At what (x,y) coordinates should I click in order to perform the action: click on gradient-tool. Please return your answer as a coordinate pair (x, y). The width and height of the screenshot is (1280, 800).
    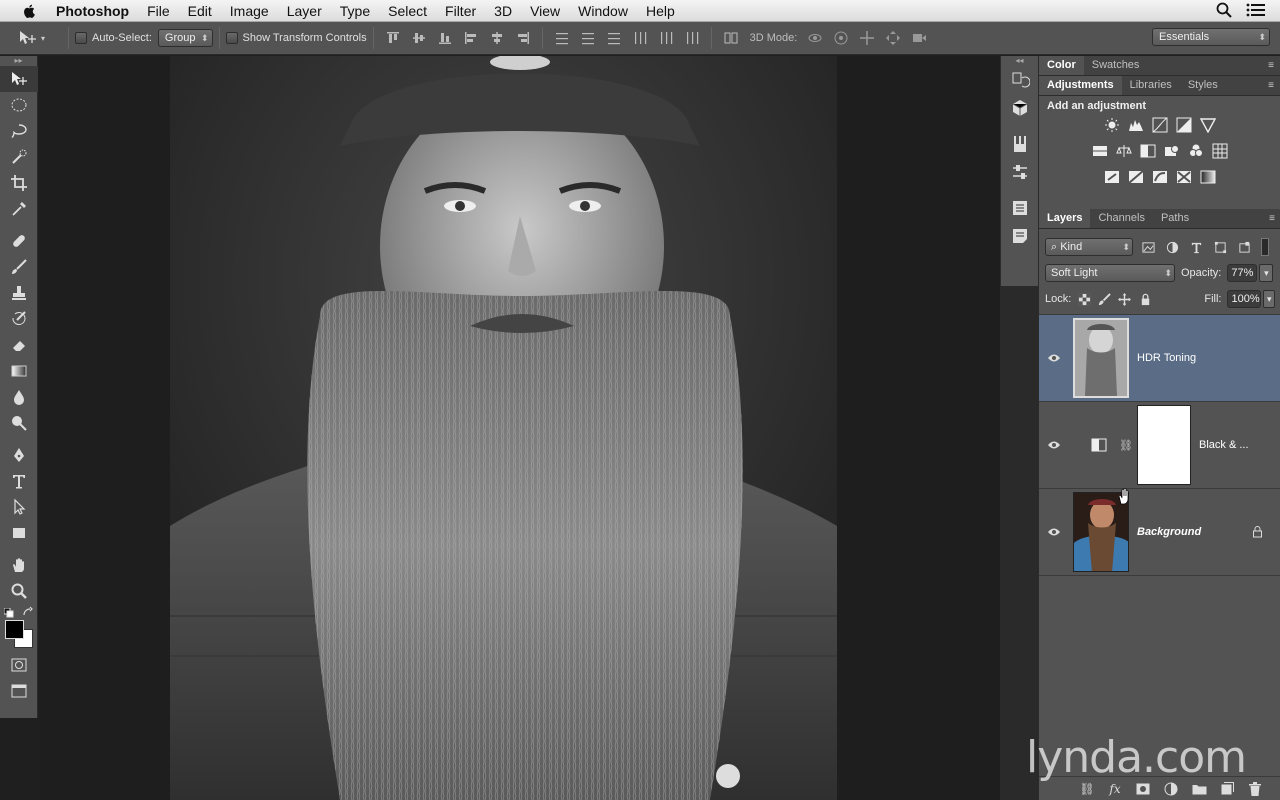
    Looking at the image, I should click on (19, 371).